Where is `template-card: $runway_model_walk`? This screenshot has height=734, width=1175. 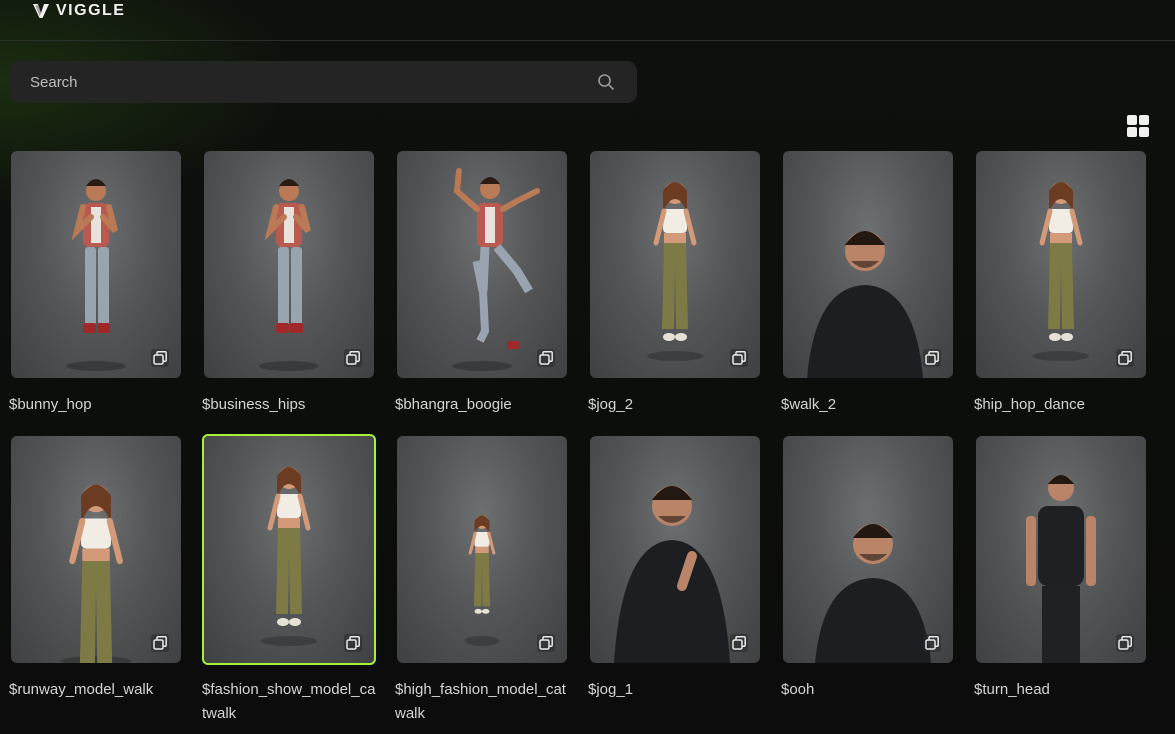 template-card: $runway_model_walk is located at coordinates (96, 584).